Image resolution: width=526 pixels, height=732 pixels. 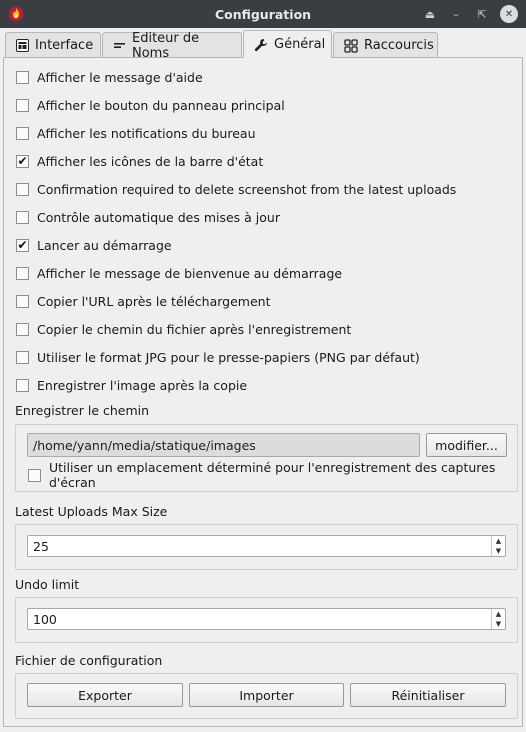 What do you see at coordinates (263, 14) in the screenshot?
I see `title-bar: Configuration ⏏ – ⇱ ✕` at bounding box center [263, 14].